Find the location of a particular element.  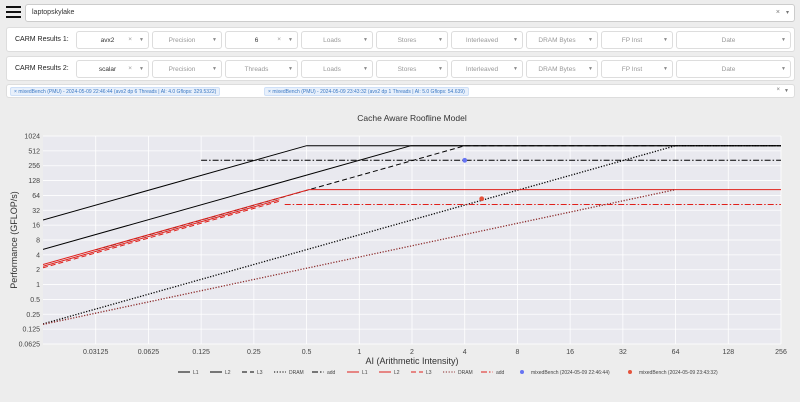

y-tick-label: 2 is located at coordinates (38, 270).